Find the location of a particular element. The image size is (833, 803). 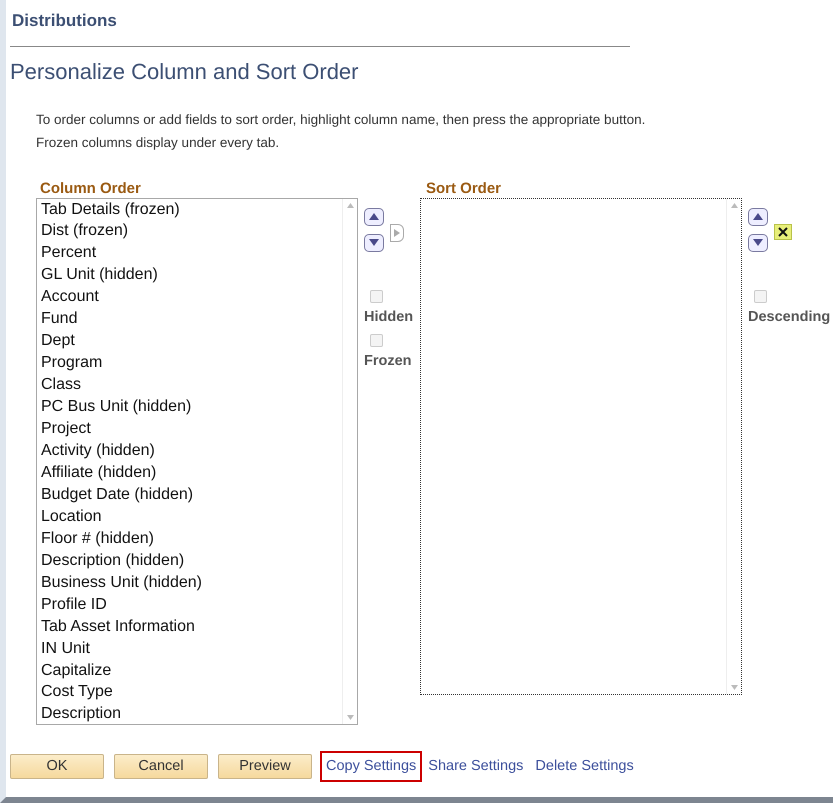

list-item: Affiliate (hidden) is located at coordinates (191, 473).